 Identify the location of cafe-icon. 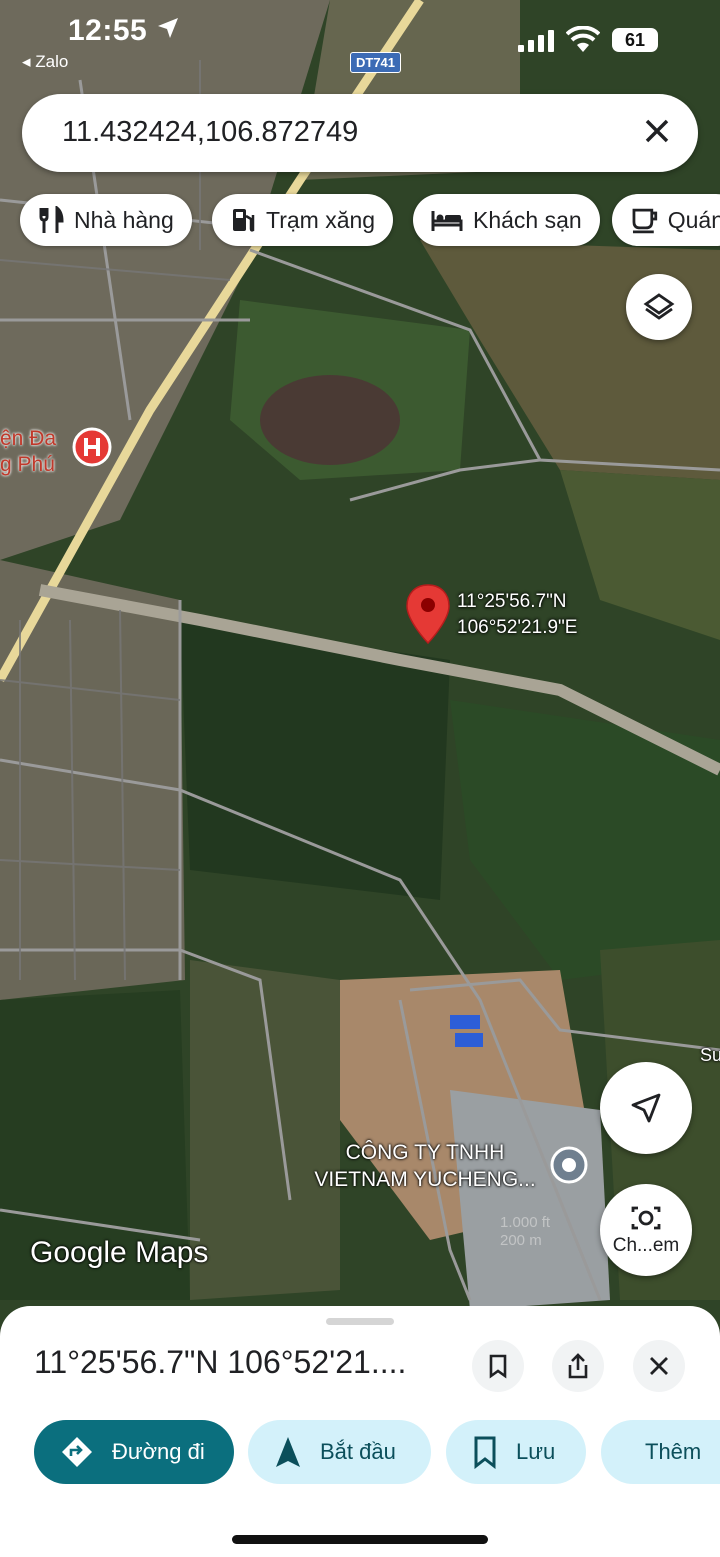
(645, 221).